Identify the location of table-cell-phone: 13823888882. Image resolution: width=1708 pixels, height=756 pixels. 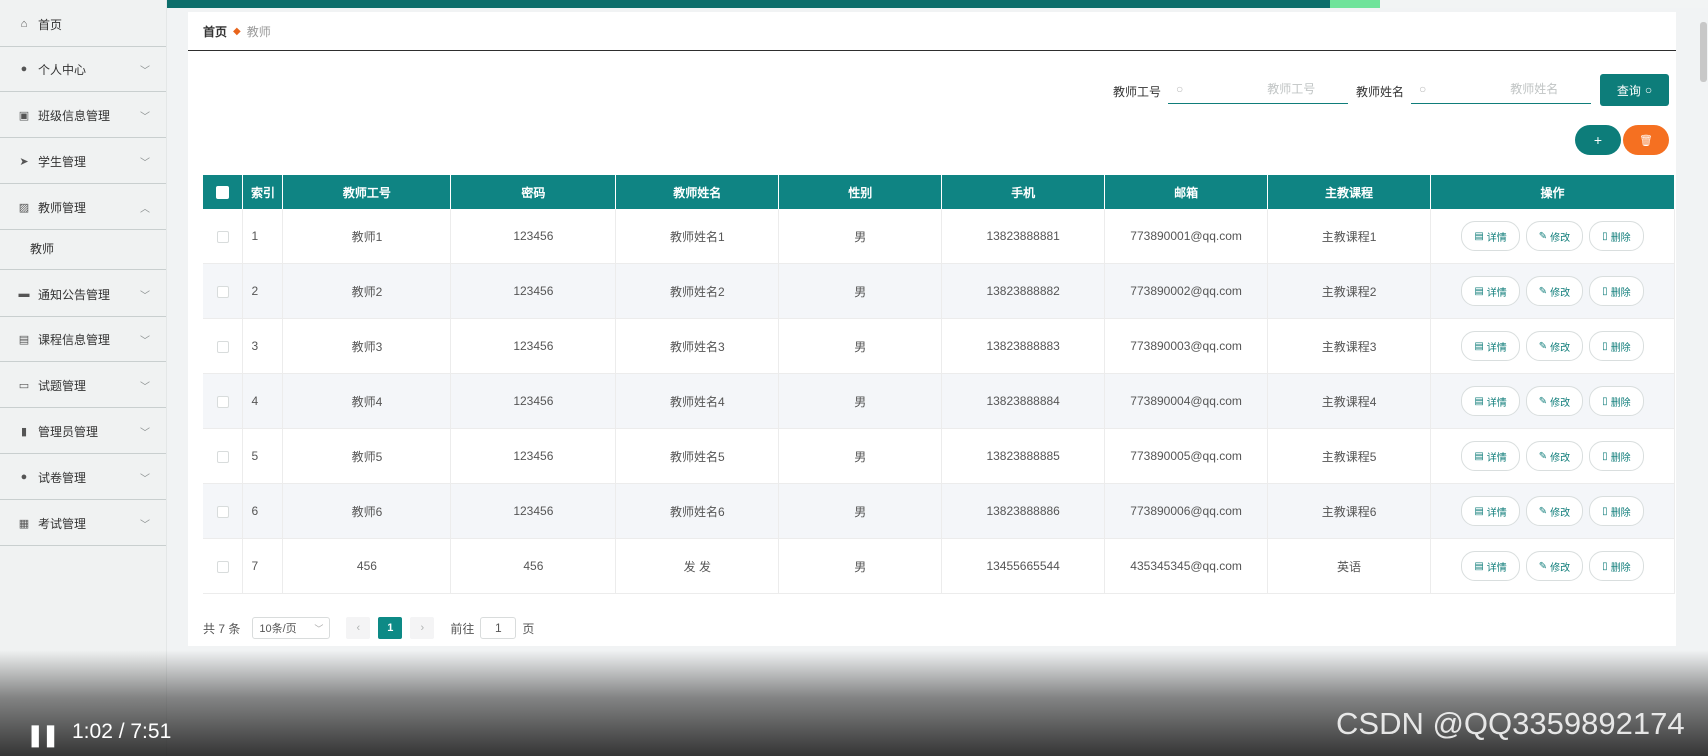
(1023, 291).